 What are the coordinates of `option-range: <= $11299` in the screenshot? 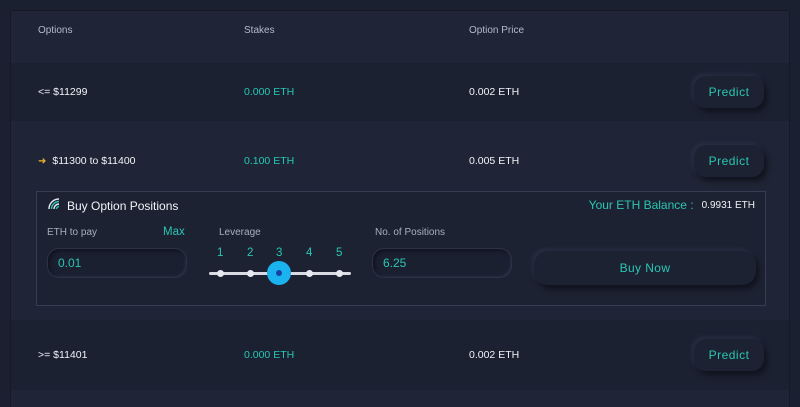 It's located at (63, 92).